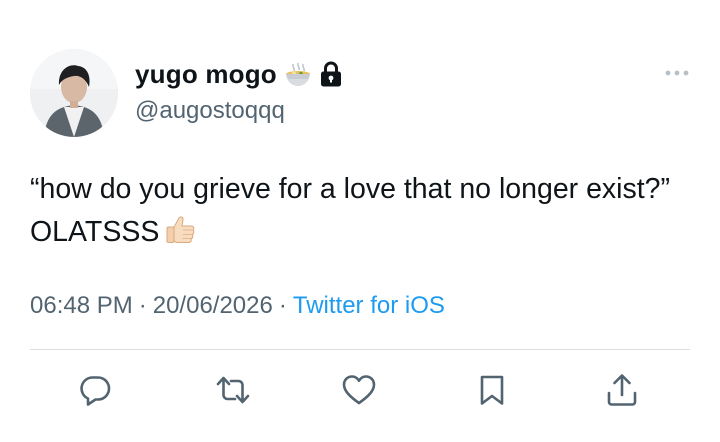 This screenshot has width=720, height=442. I want to click on user-info: yugo mogo @augostoqqq, so click(238, 90).